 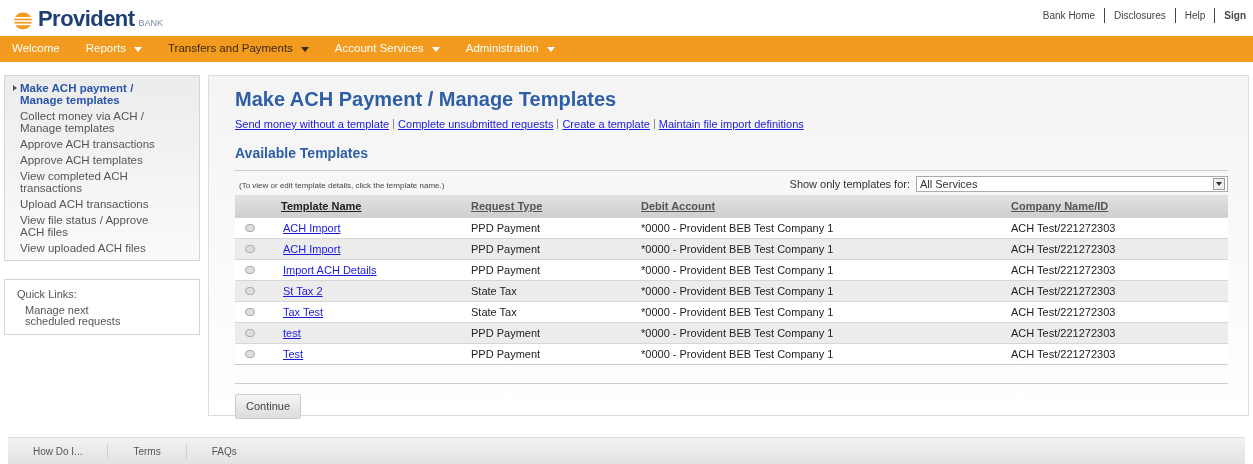 I want to click on header-link: Help, so click(x=1195, y=15).